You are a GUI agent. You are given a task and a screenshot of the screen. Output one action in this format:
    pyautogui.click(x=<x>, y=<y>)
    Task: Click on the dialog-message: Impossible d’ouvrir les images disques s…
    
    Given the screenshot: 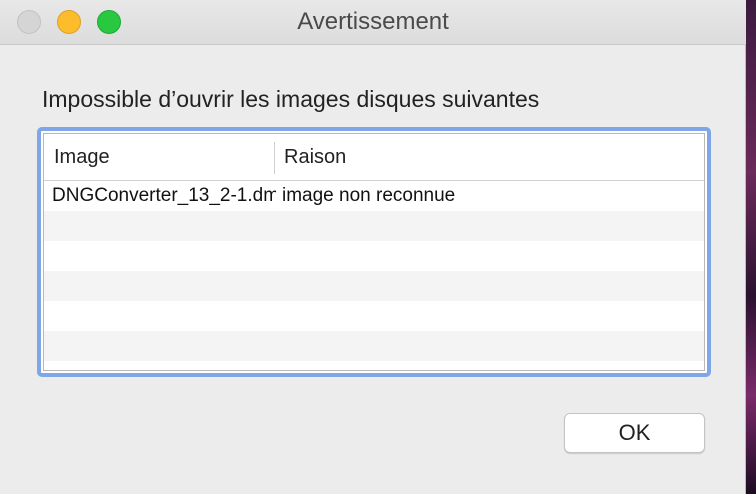 What is the action you would take?
    pyautogui.click(x=291, y=99)
    